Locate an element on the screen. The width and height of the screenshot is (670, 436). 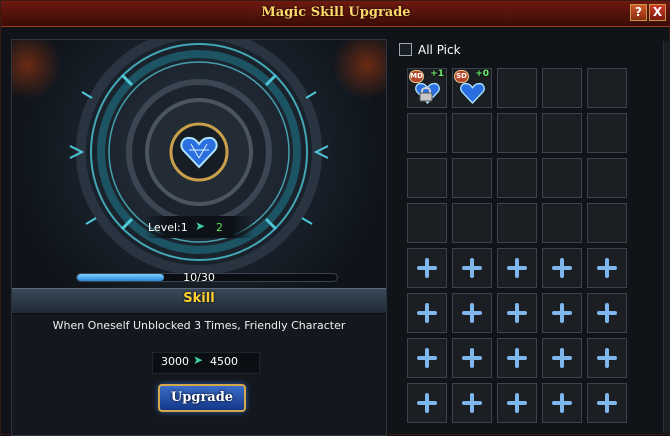
item-count: +1 is located at coordinates (437, 74).